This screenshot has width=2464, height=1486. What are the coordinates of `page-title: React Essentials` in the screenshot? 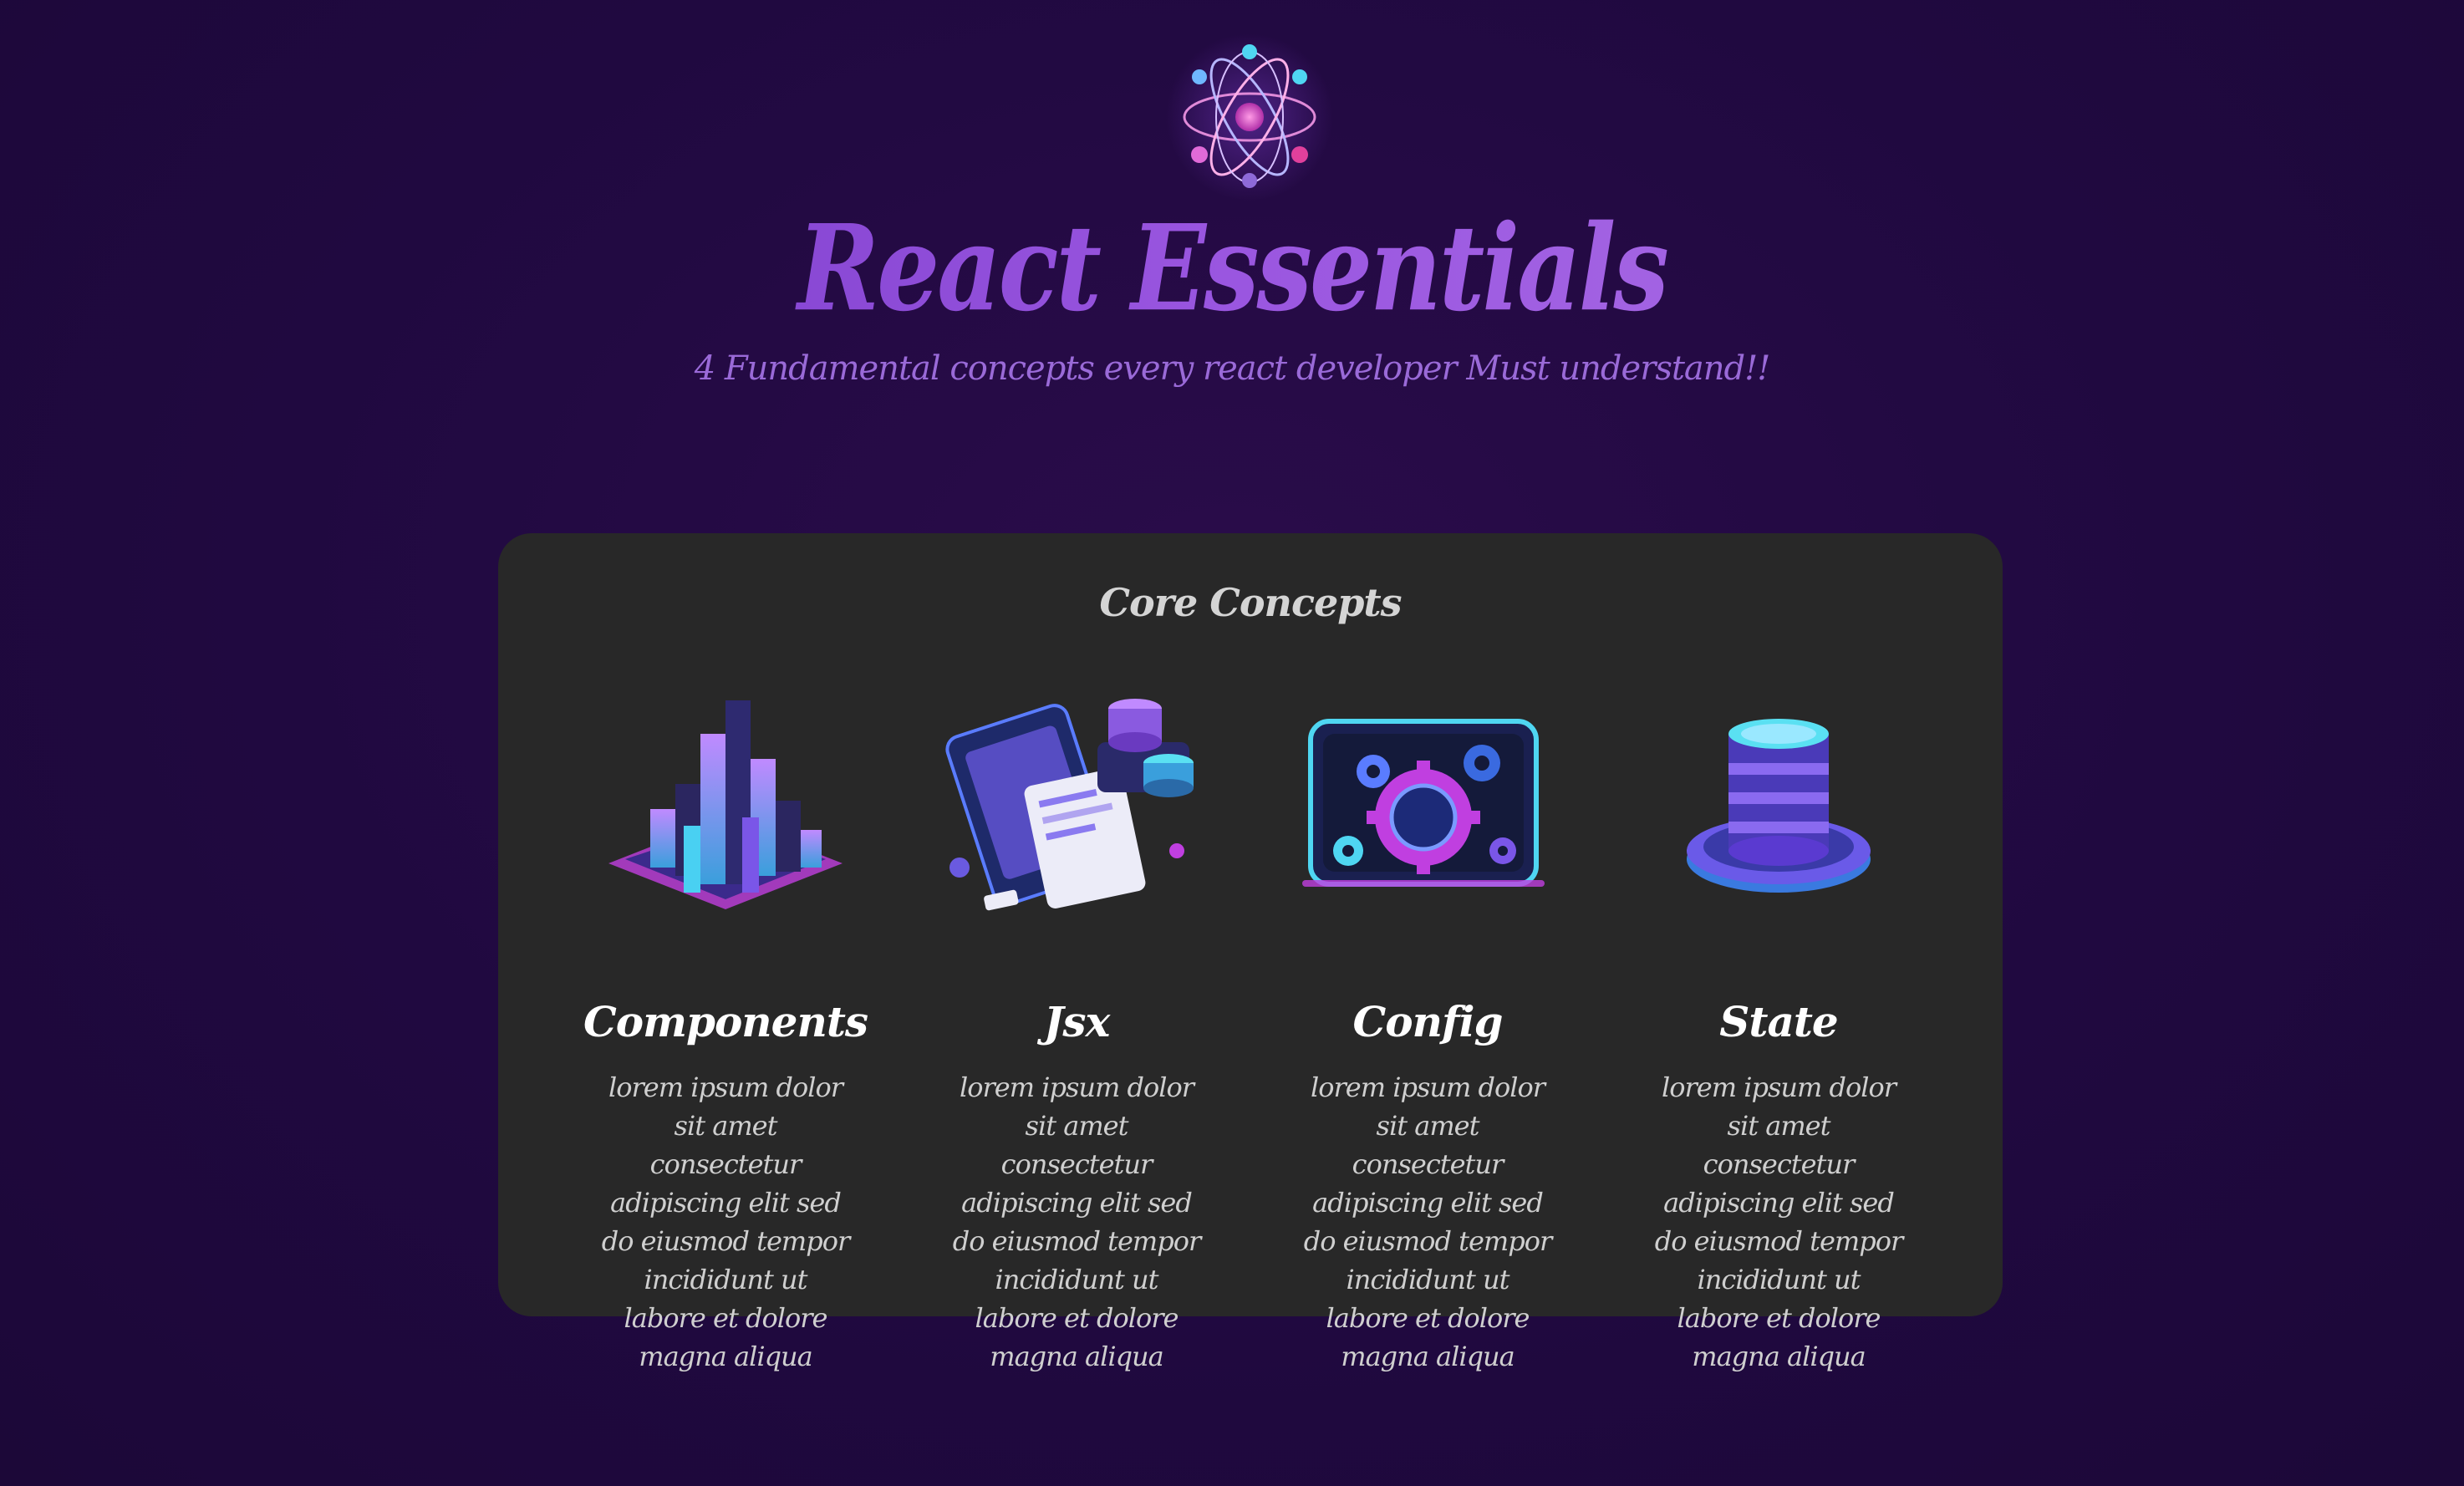 It's located at (1232, 268).